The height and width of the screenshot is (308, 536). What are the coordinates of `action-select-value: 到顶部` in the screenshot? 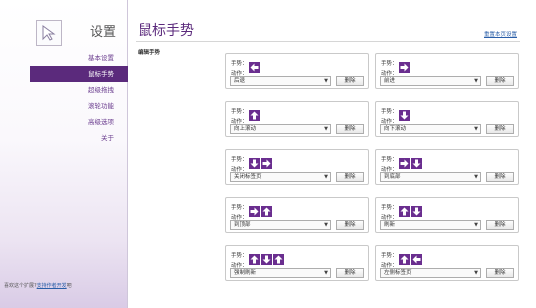 It's located at (242, 225).